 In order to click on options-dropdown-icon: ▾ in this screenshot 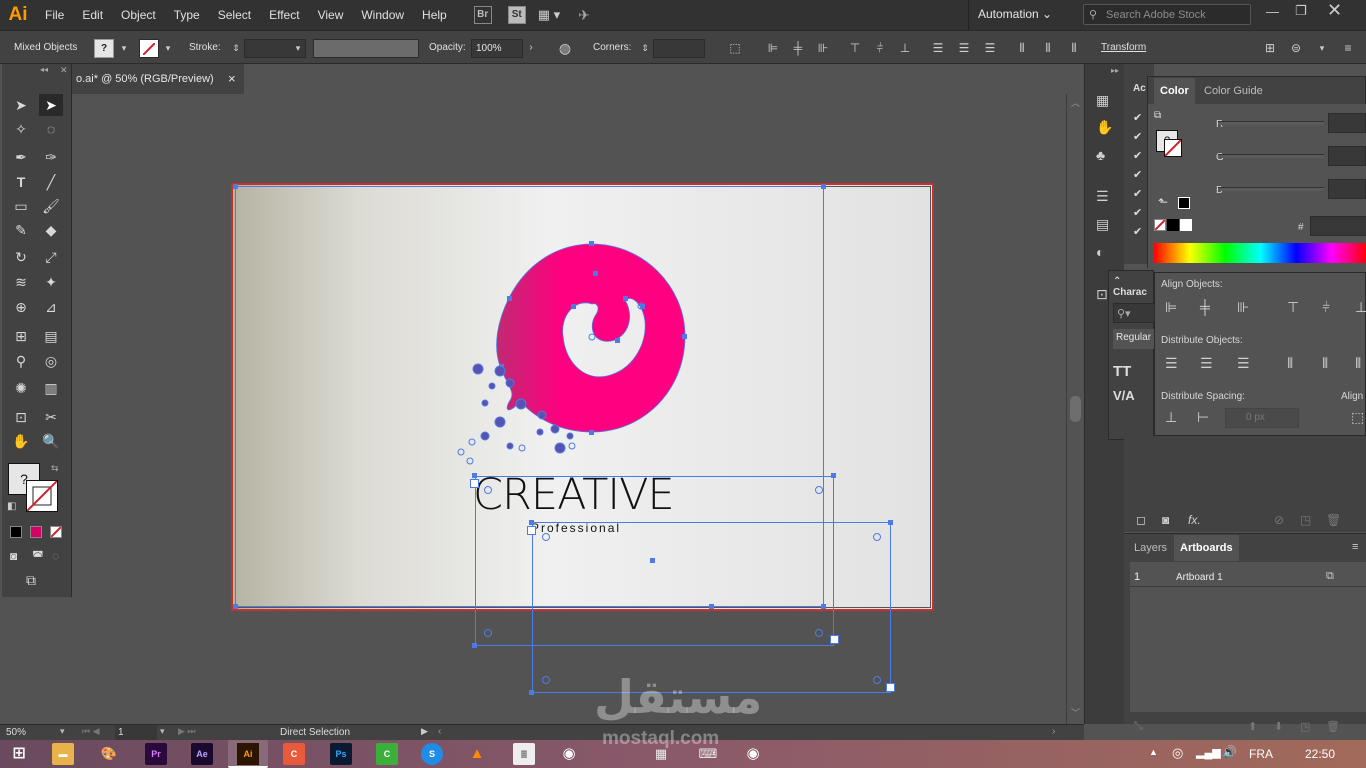, I will do `click(1322, 48)`.